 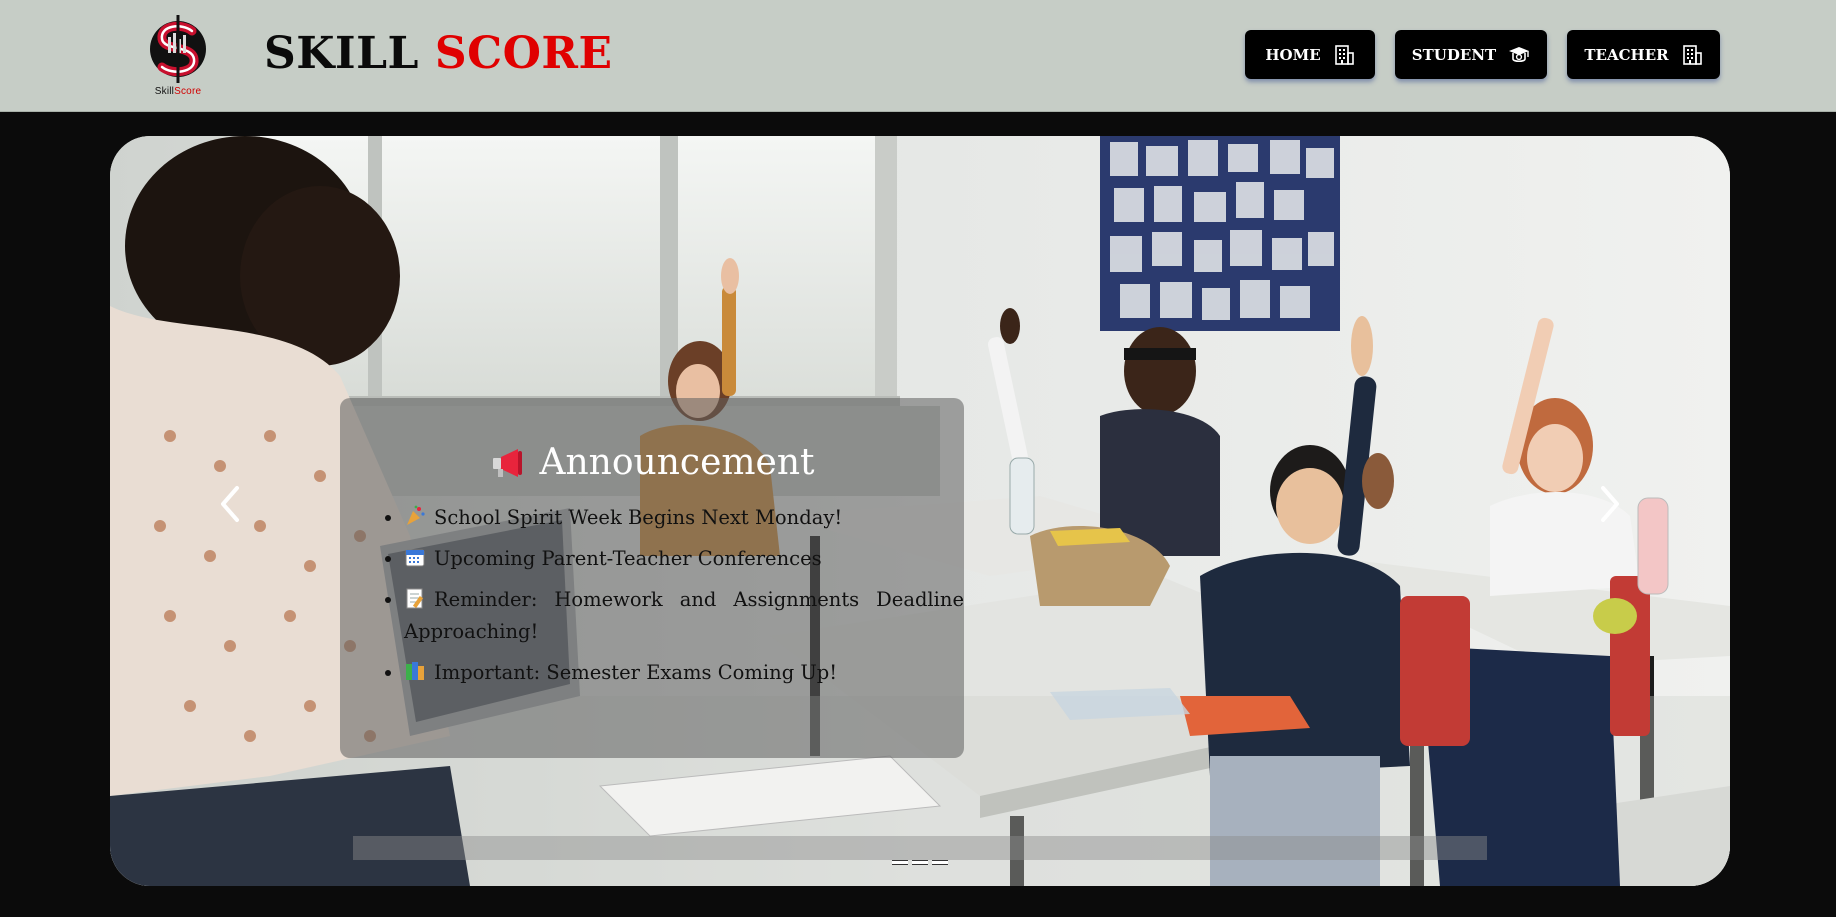 I want to click on carousel-prev-button, so click(x=230, y=504).